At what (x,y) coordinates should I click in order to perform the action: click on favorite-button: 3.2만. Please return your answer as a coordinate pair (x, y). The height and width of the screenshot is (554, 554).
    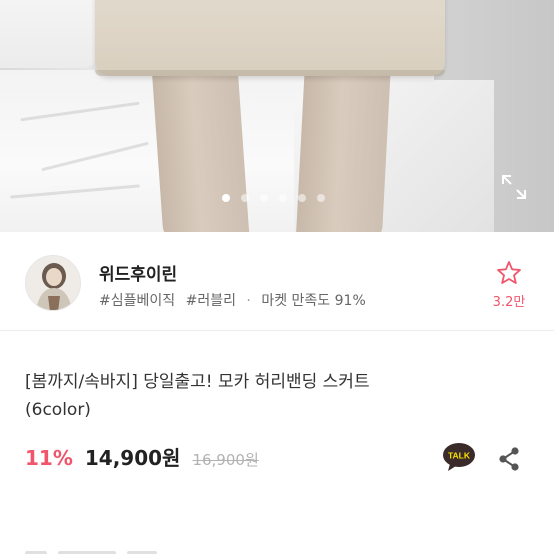
    Looking at the image, I should click on (509, 285).